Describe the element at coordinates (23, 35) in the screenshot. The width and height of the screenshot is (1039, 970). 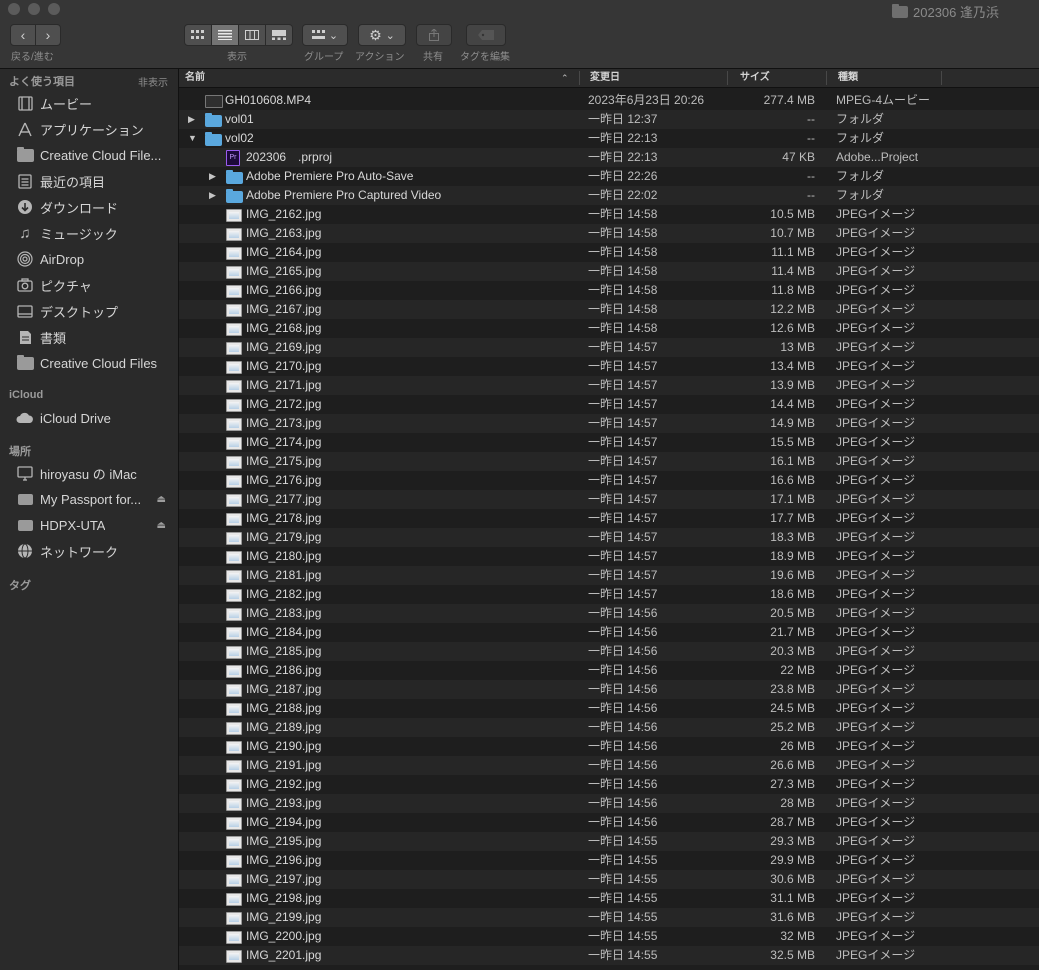
I see `back-button: ‹` at that location.